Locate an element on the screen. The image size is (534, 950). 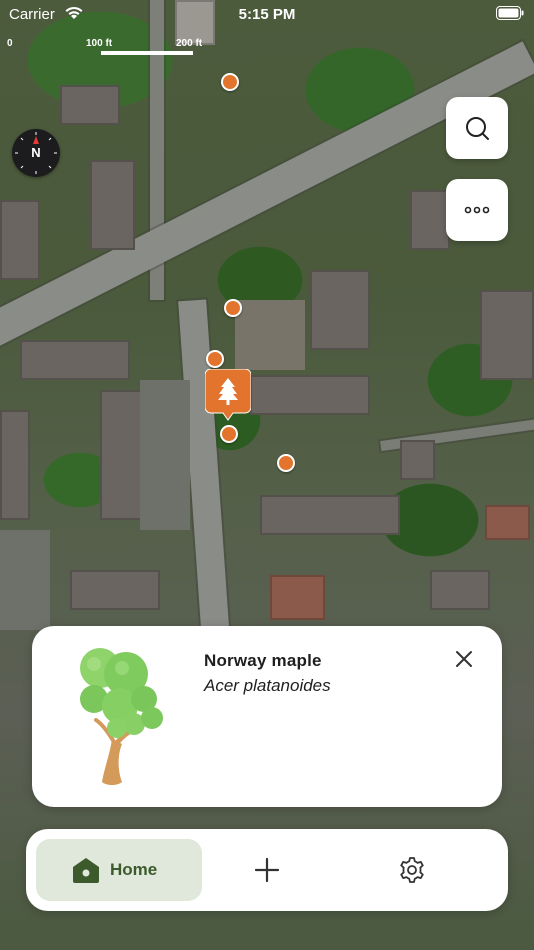
more-options-button is located at coordinates (477, 210).